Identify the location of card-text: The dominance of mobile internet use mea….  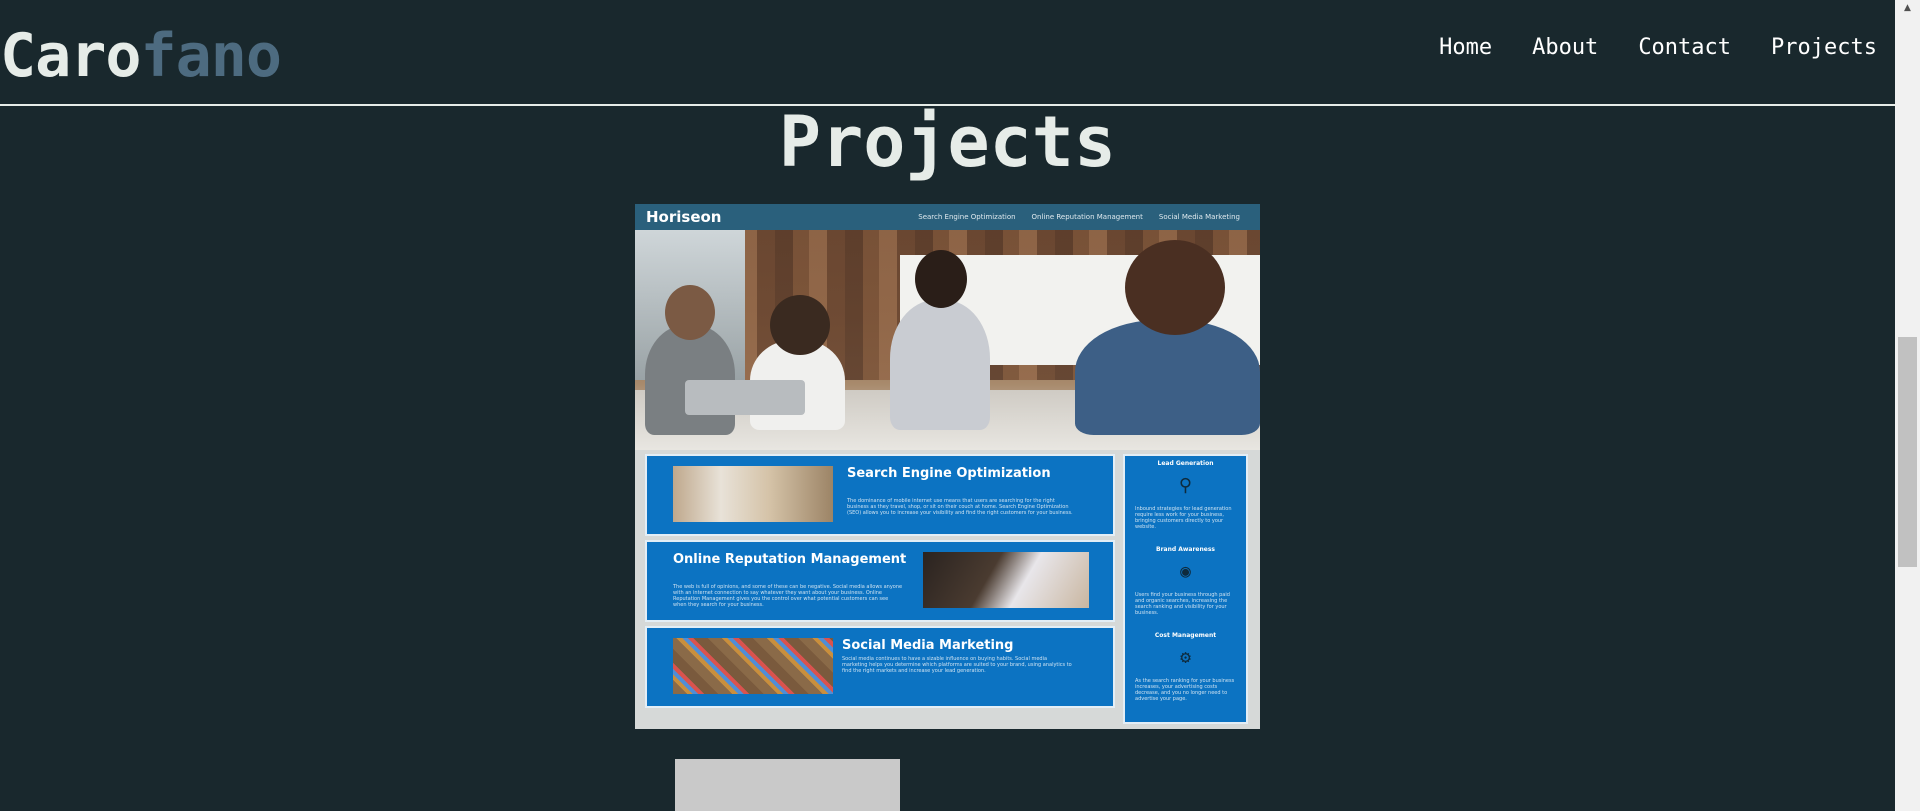
(960, 507).